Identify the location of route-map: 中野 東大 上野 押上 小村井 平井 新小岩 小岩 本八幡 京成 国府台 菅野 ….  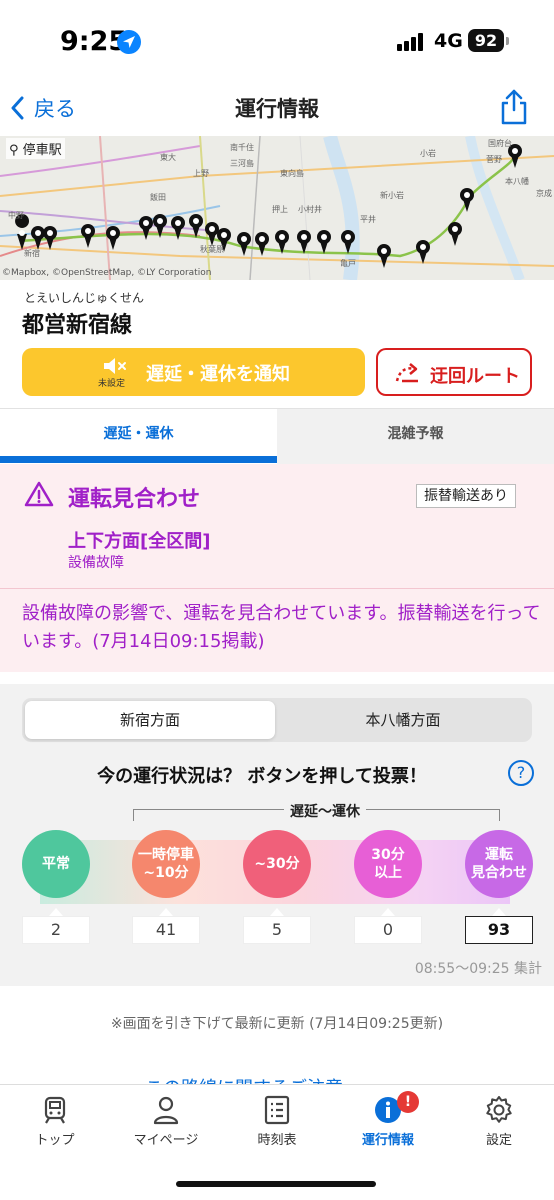
(277, 208).